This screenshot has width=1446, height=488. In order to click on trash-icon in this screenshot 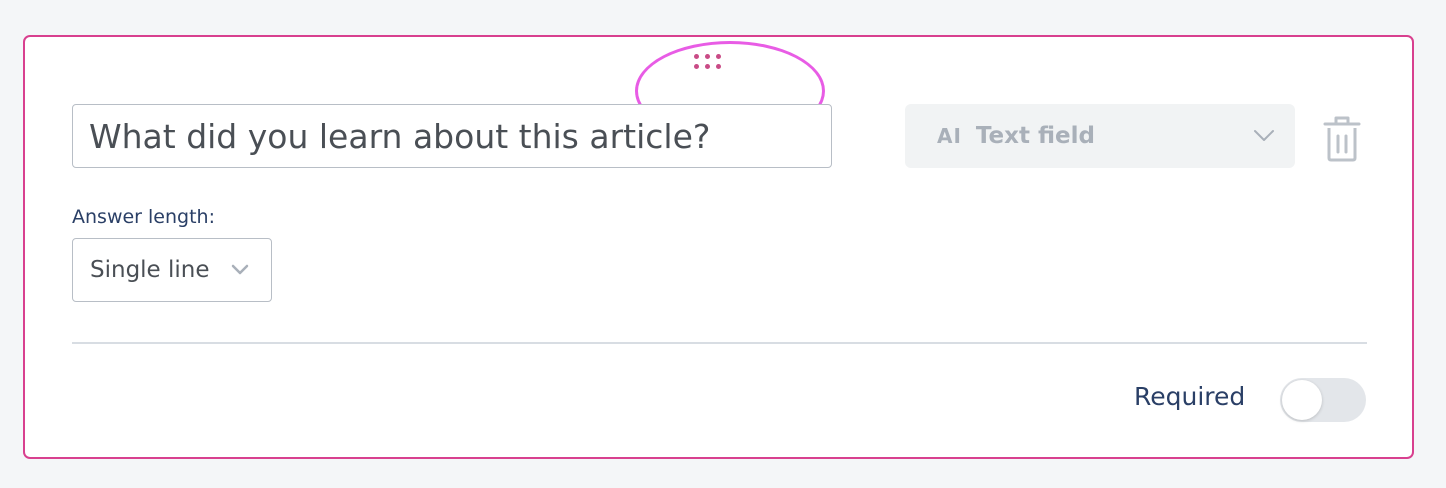, I will do `click(1342, 139)`.